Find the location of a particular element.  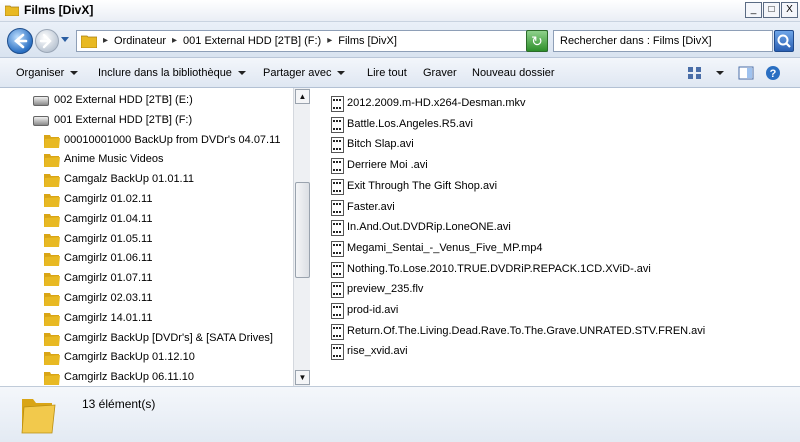

nav-item-drive: 002 External HDD [2TB] (E:) is located at coordinates (146, 101).